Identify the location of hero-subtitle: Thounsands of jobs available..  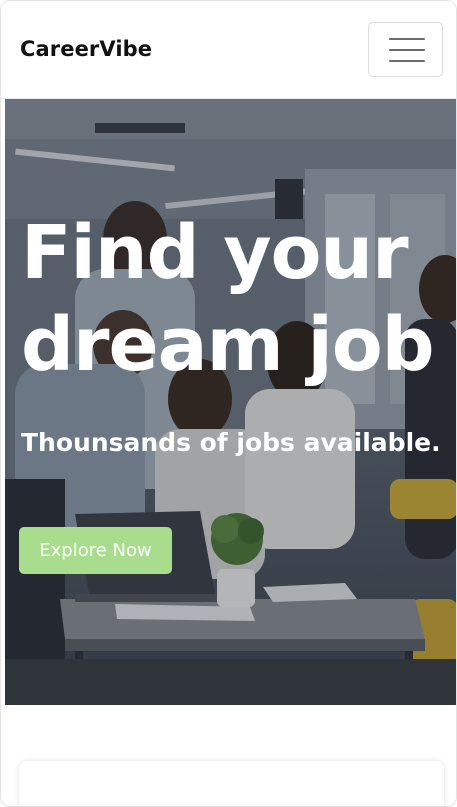
(231, 442).